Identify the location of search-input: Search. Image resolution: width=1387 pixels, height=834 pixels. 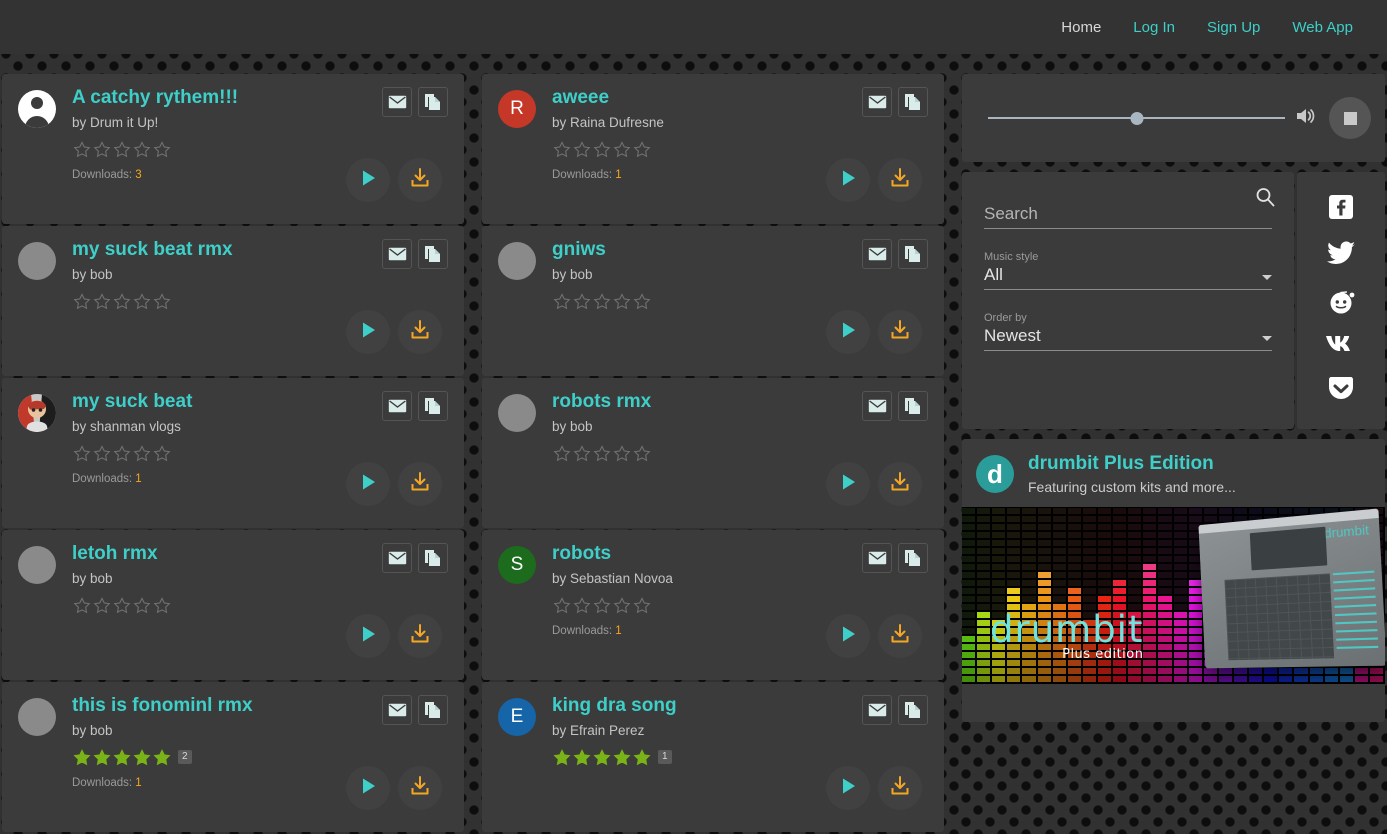
(1011, 214).